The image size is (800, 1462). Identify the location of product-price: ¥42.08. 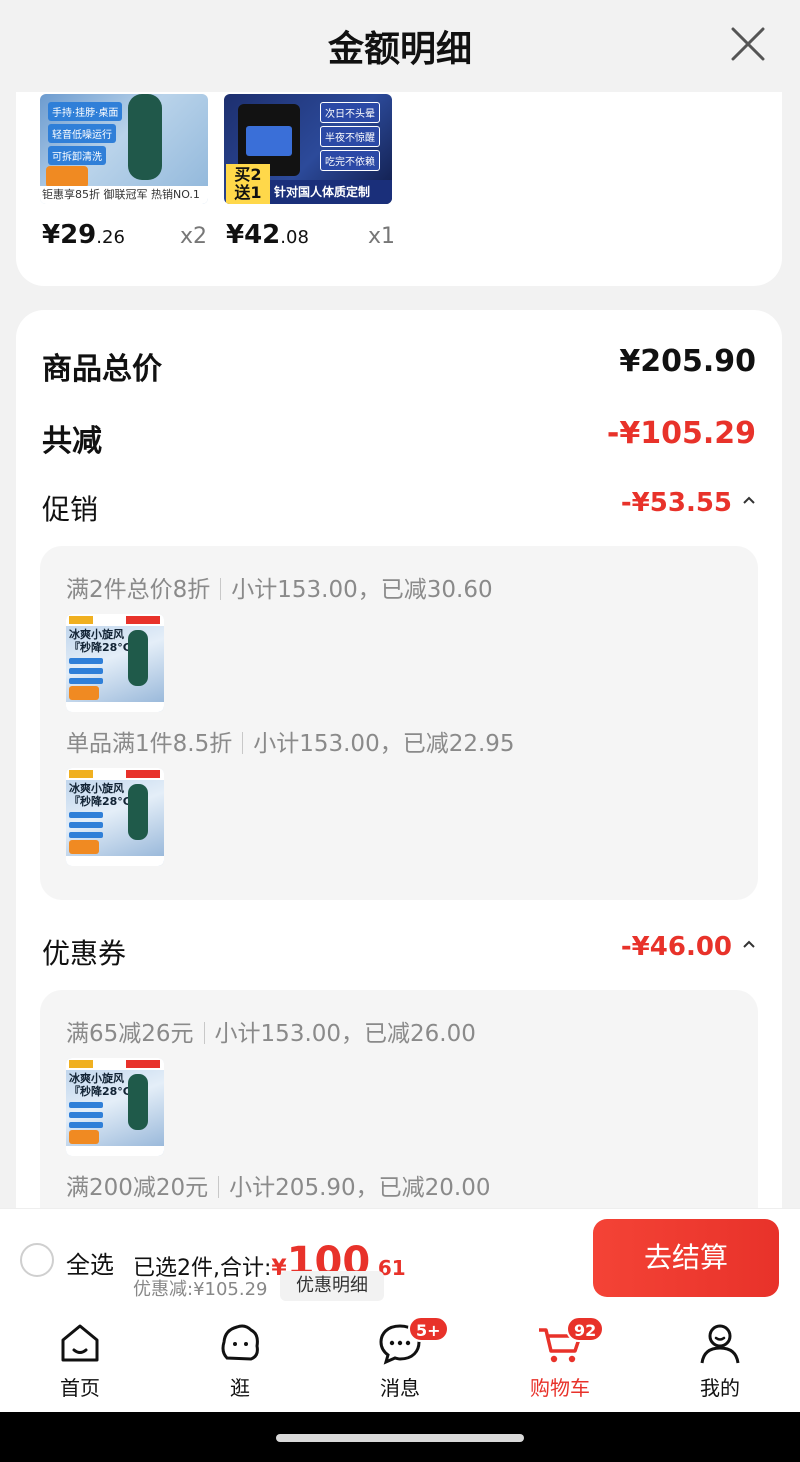
(267, 235).